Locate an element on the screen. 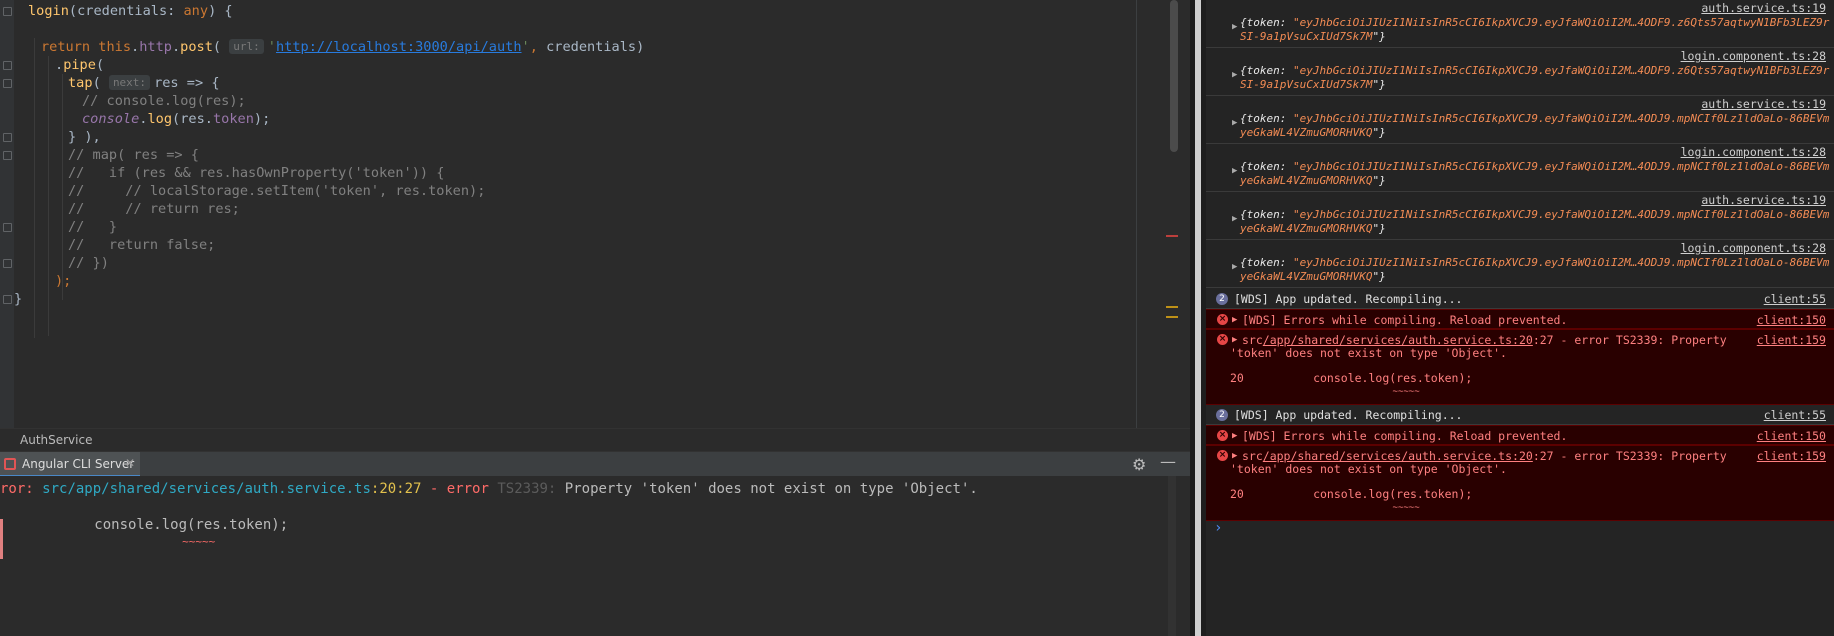 The width and height of the screenshot is (1834, 636). minimize-icon: — is located at coordinates (1168, 461).